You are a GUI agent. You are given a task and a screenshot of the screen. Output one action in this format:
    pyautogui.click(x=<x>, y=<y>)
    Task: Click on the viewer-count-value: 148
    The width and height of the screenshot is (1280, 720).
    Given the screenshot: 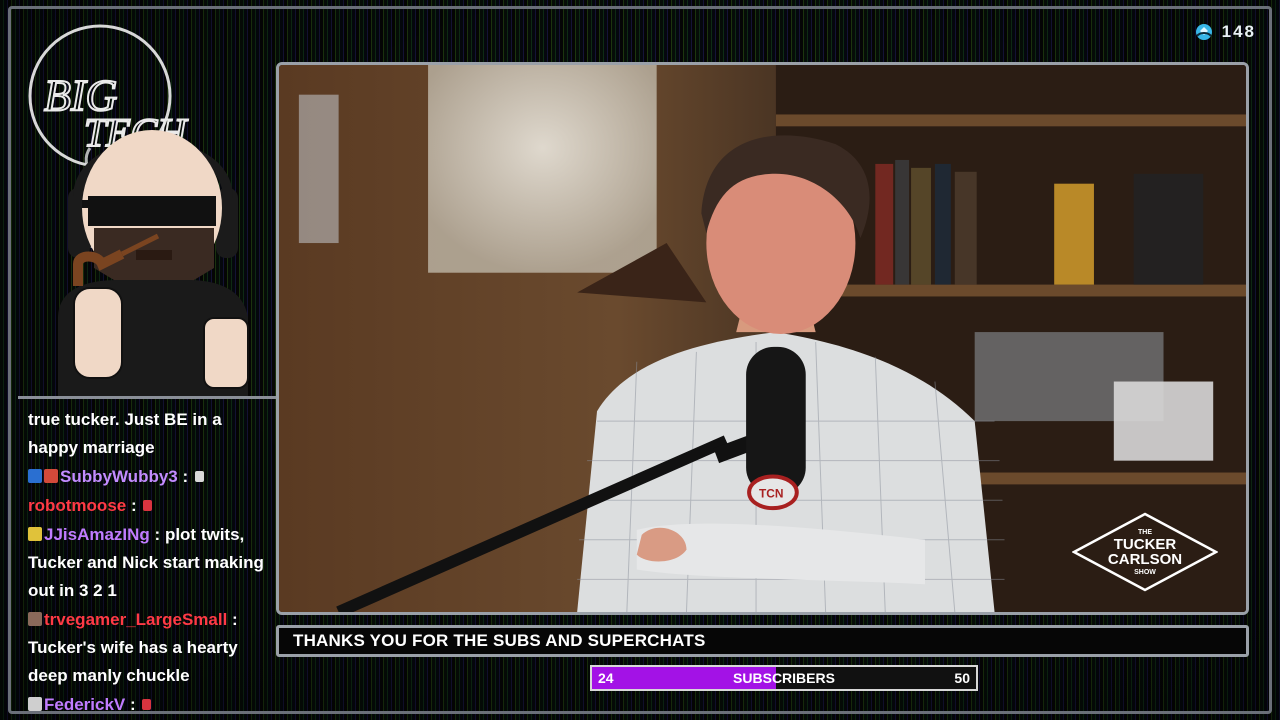 What is the action you would take?
    pyautogui.click(x=1238, y=31)
    